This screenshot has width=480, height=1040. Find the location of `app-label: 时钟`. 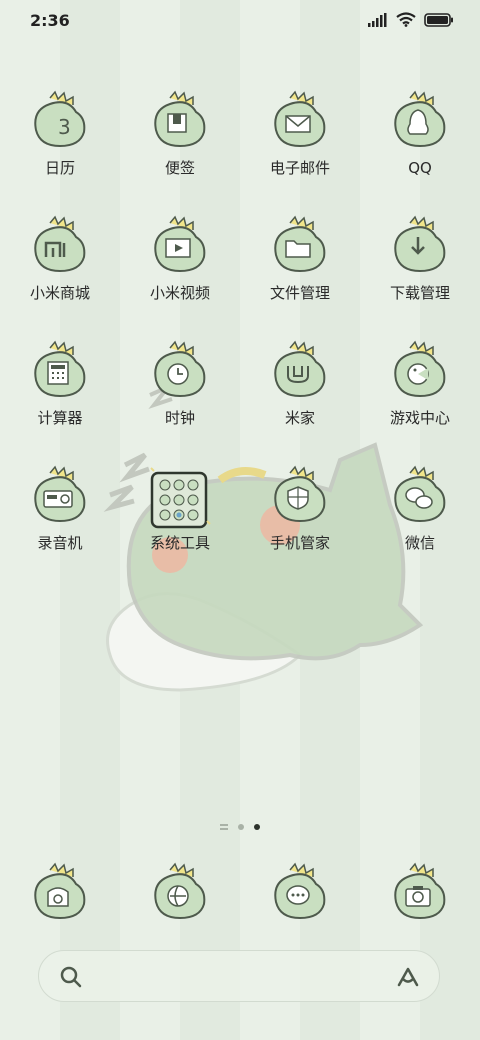

app-label: 时钟 is located at coordinates (179, 418).